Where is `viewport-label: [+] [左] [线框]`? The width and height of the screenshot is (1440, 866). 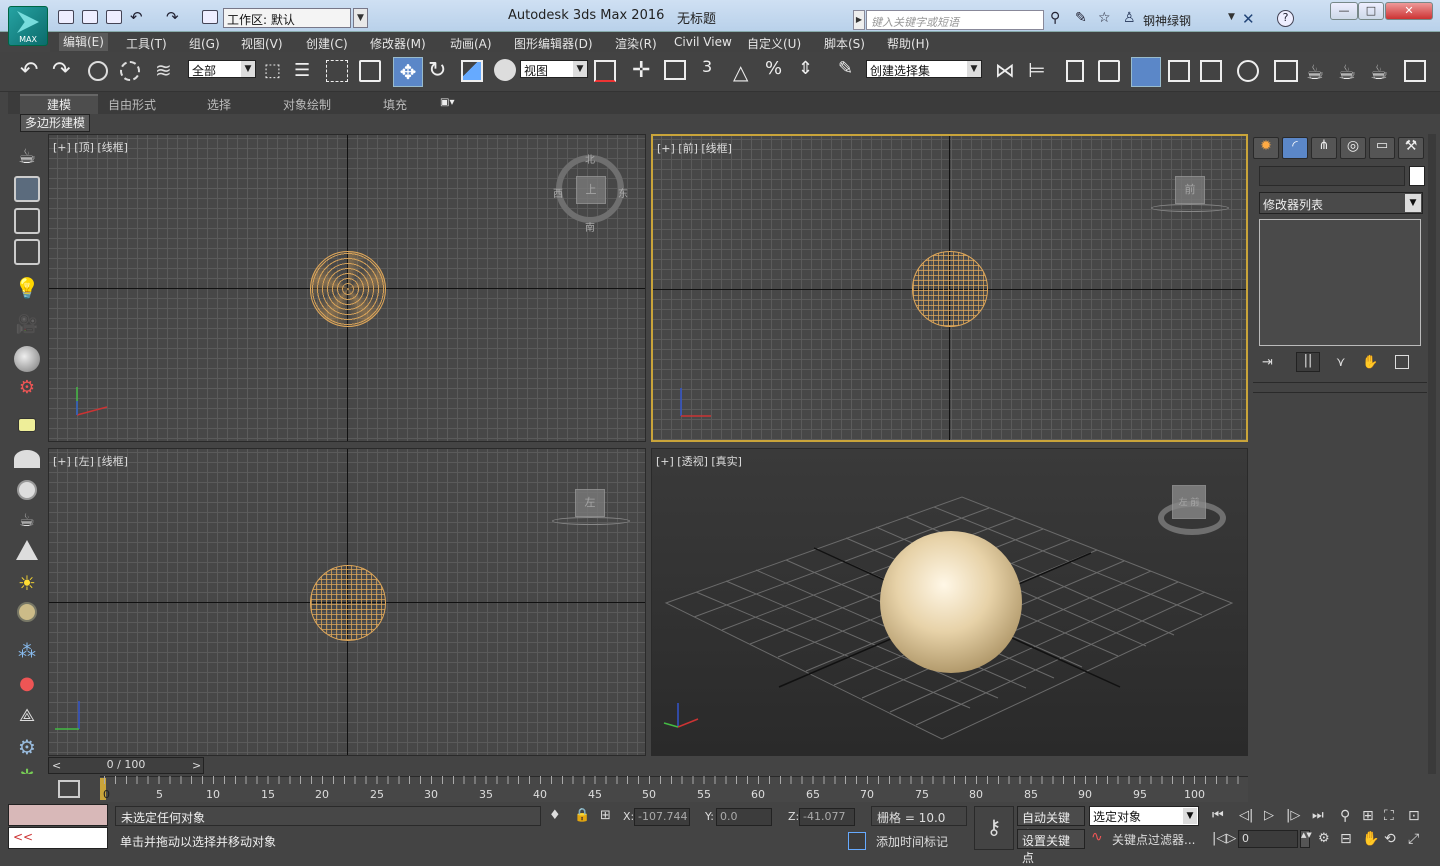 viewport-label: [+] [左] [线框] is located at coordinates (90, 461).